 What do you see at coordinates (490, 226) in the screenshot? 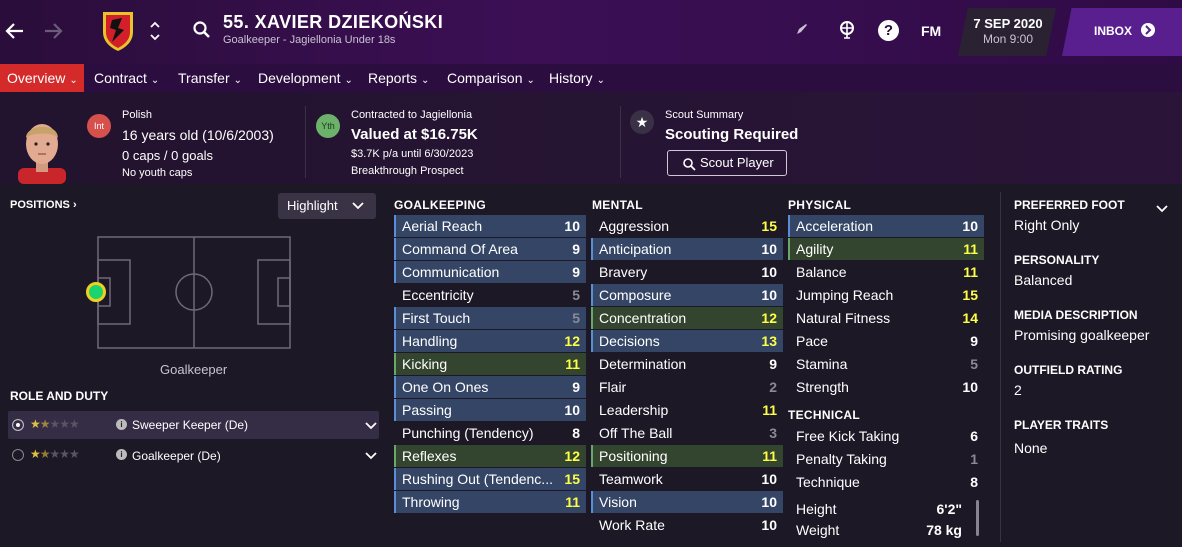
I see `attr-row: Aerial Reach 10` at bounding box center [490, 226].